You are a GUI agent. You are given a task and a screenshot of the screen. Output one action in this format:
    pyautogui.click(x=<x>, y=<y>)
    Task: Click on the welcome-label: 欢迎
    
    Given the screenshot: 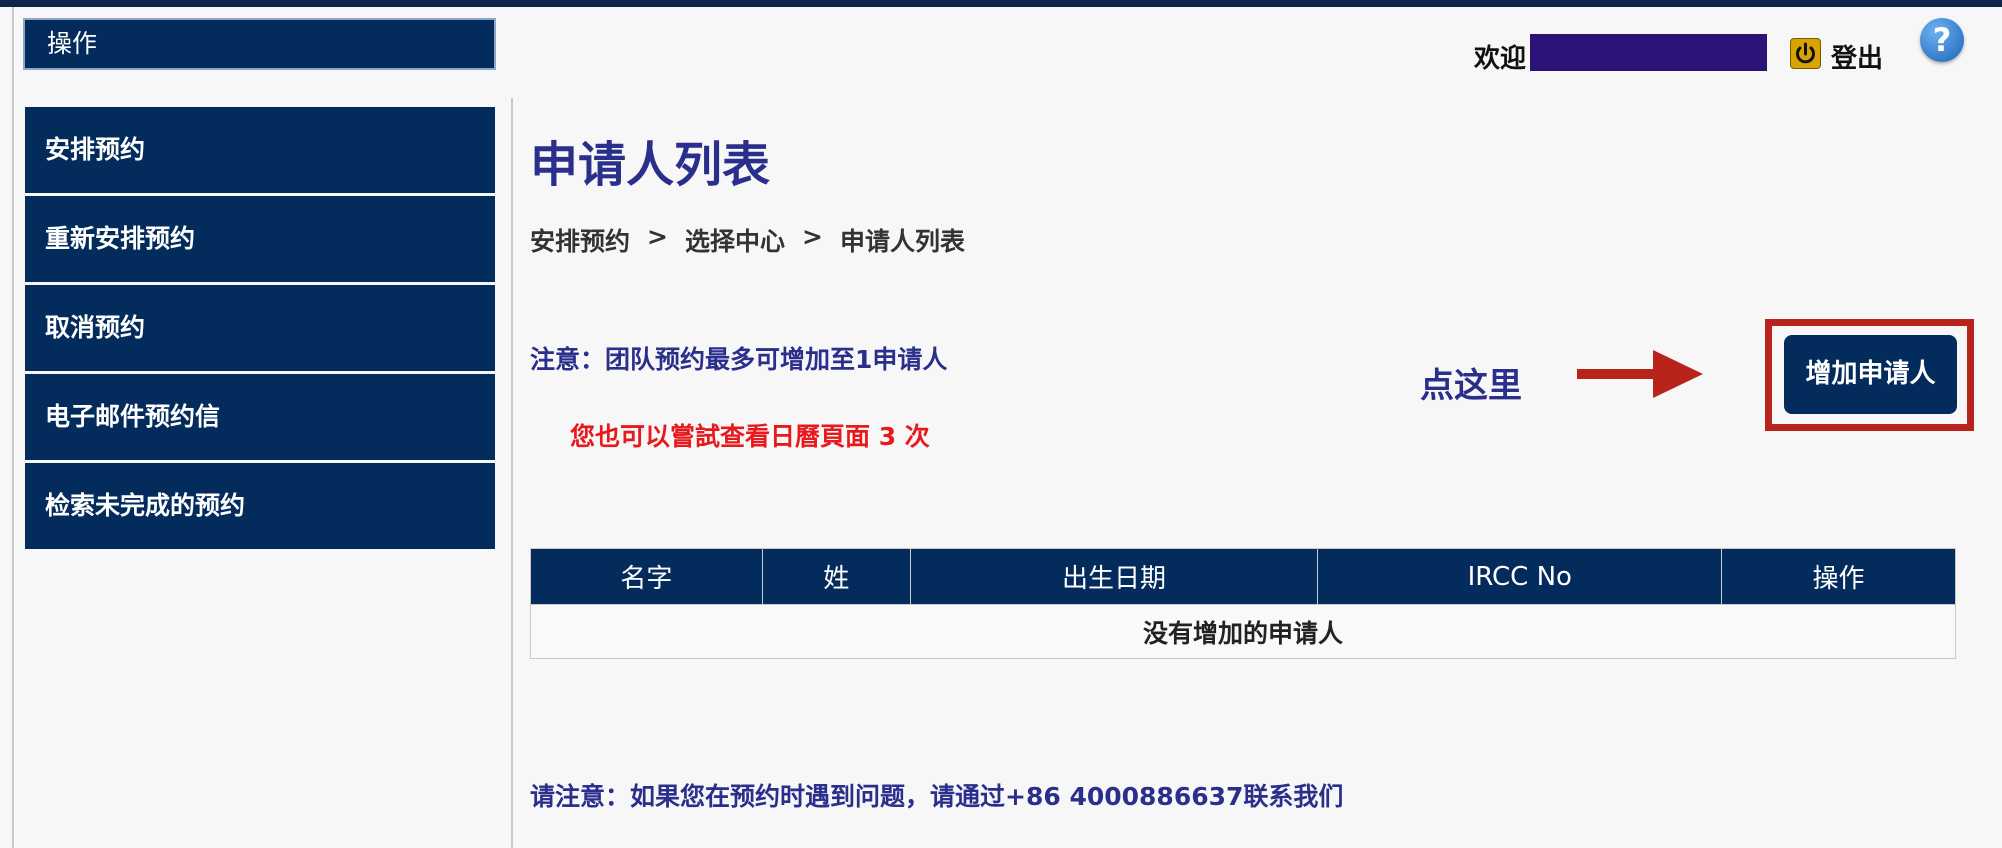 What is the action you would take?
    pyautogui.click(x=1500, y=59)
    